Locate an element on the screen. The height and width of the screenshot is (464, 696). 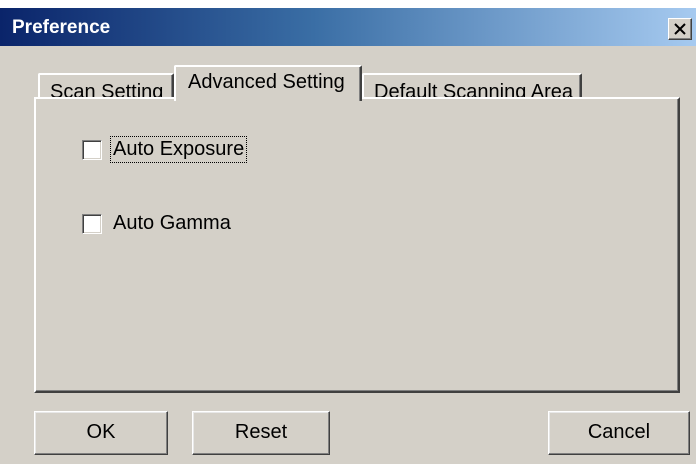
auto-gamma-checkbox is located at coordinates (92, 224).